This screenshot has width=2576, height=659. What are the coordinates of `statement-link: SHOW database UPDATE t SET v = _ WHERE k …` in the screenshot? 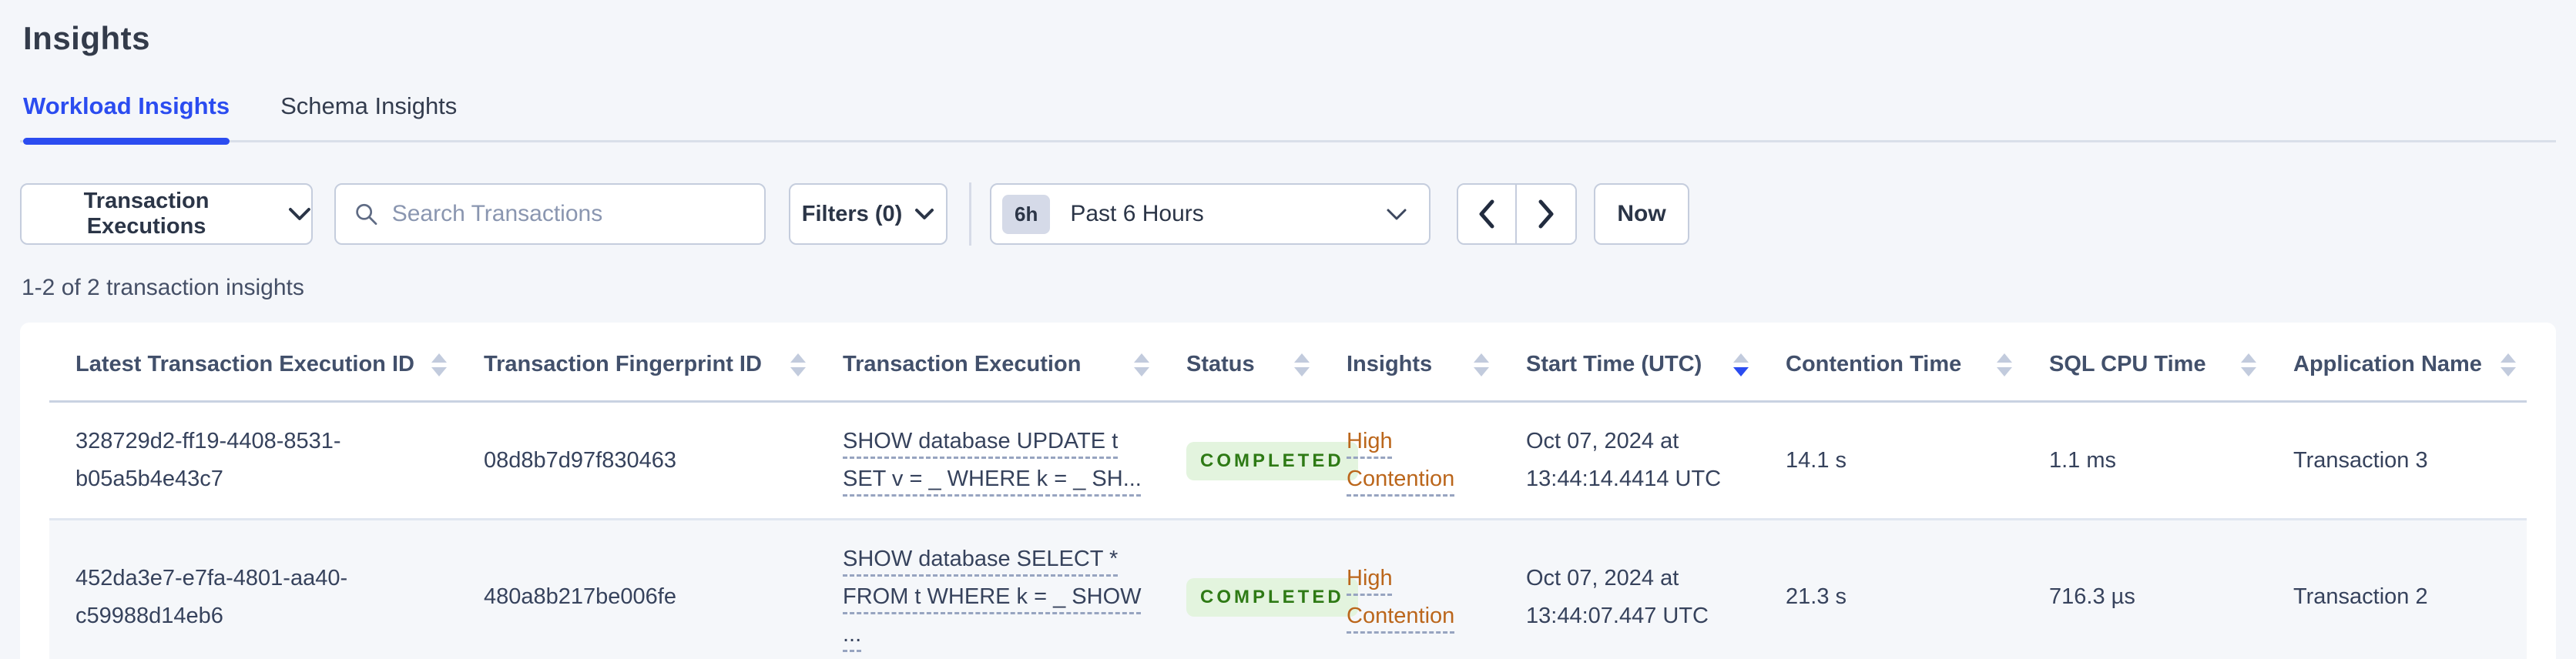 It's located at (992, 460).